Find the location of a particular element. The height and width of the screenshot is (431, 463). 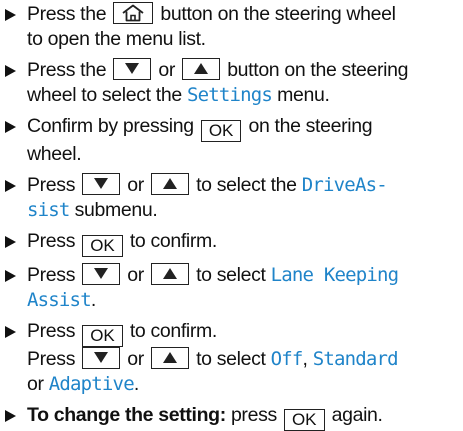

step-8: To change the setting: press OK again. is located at coordinates (231, 417).